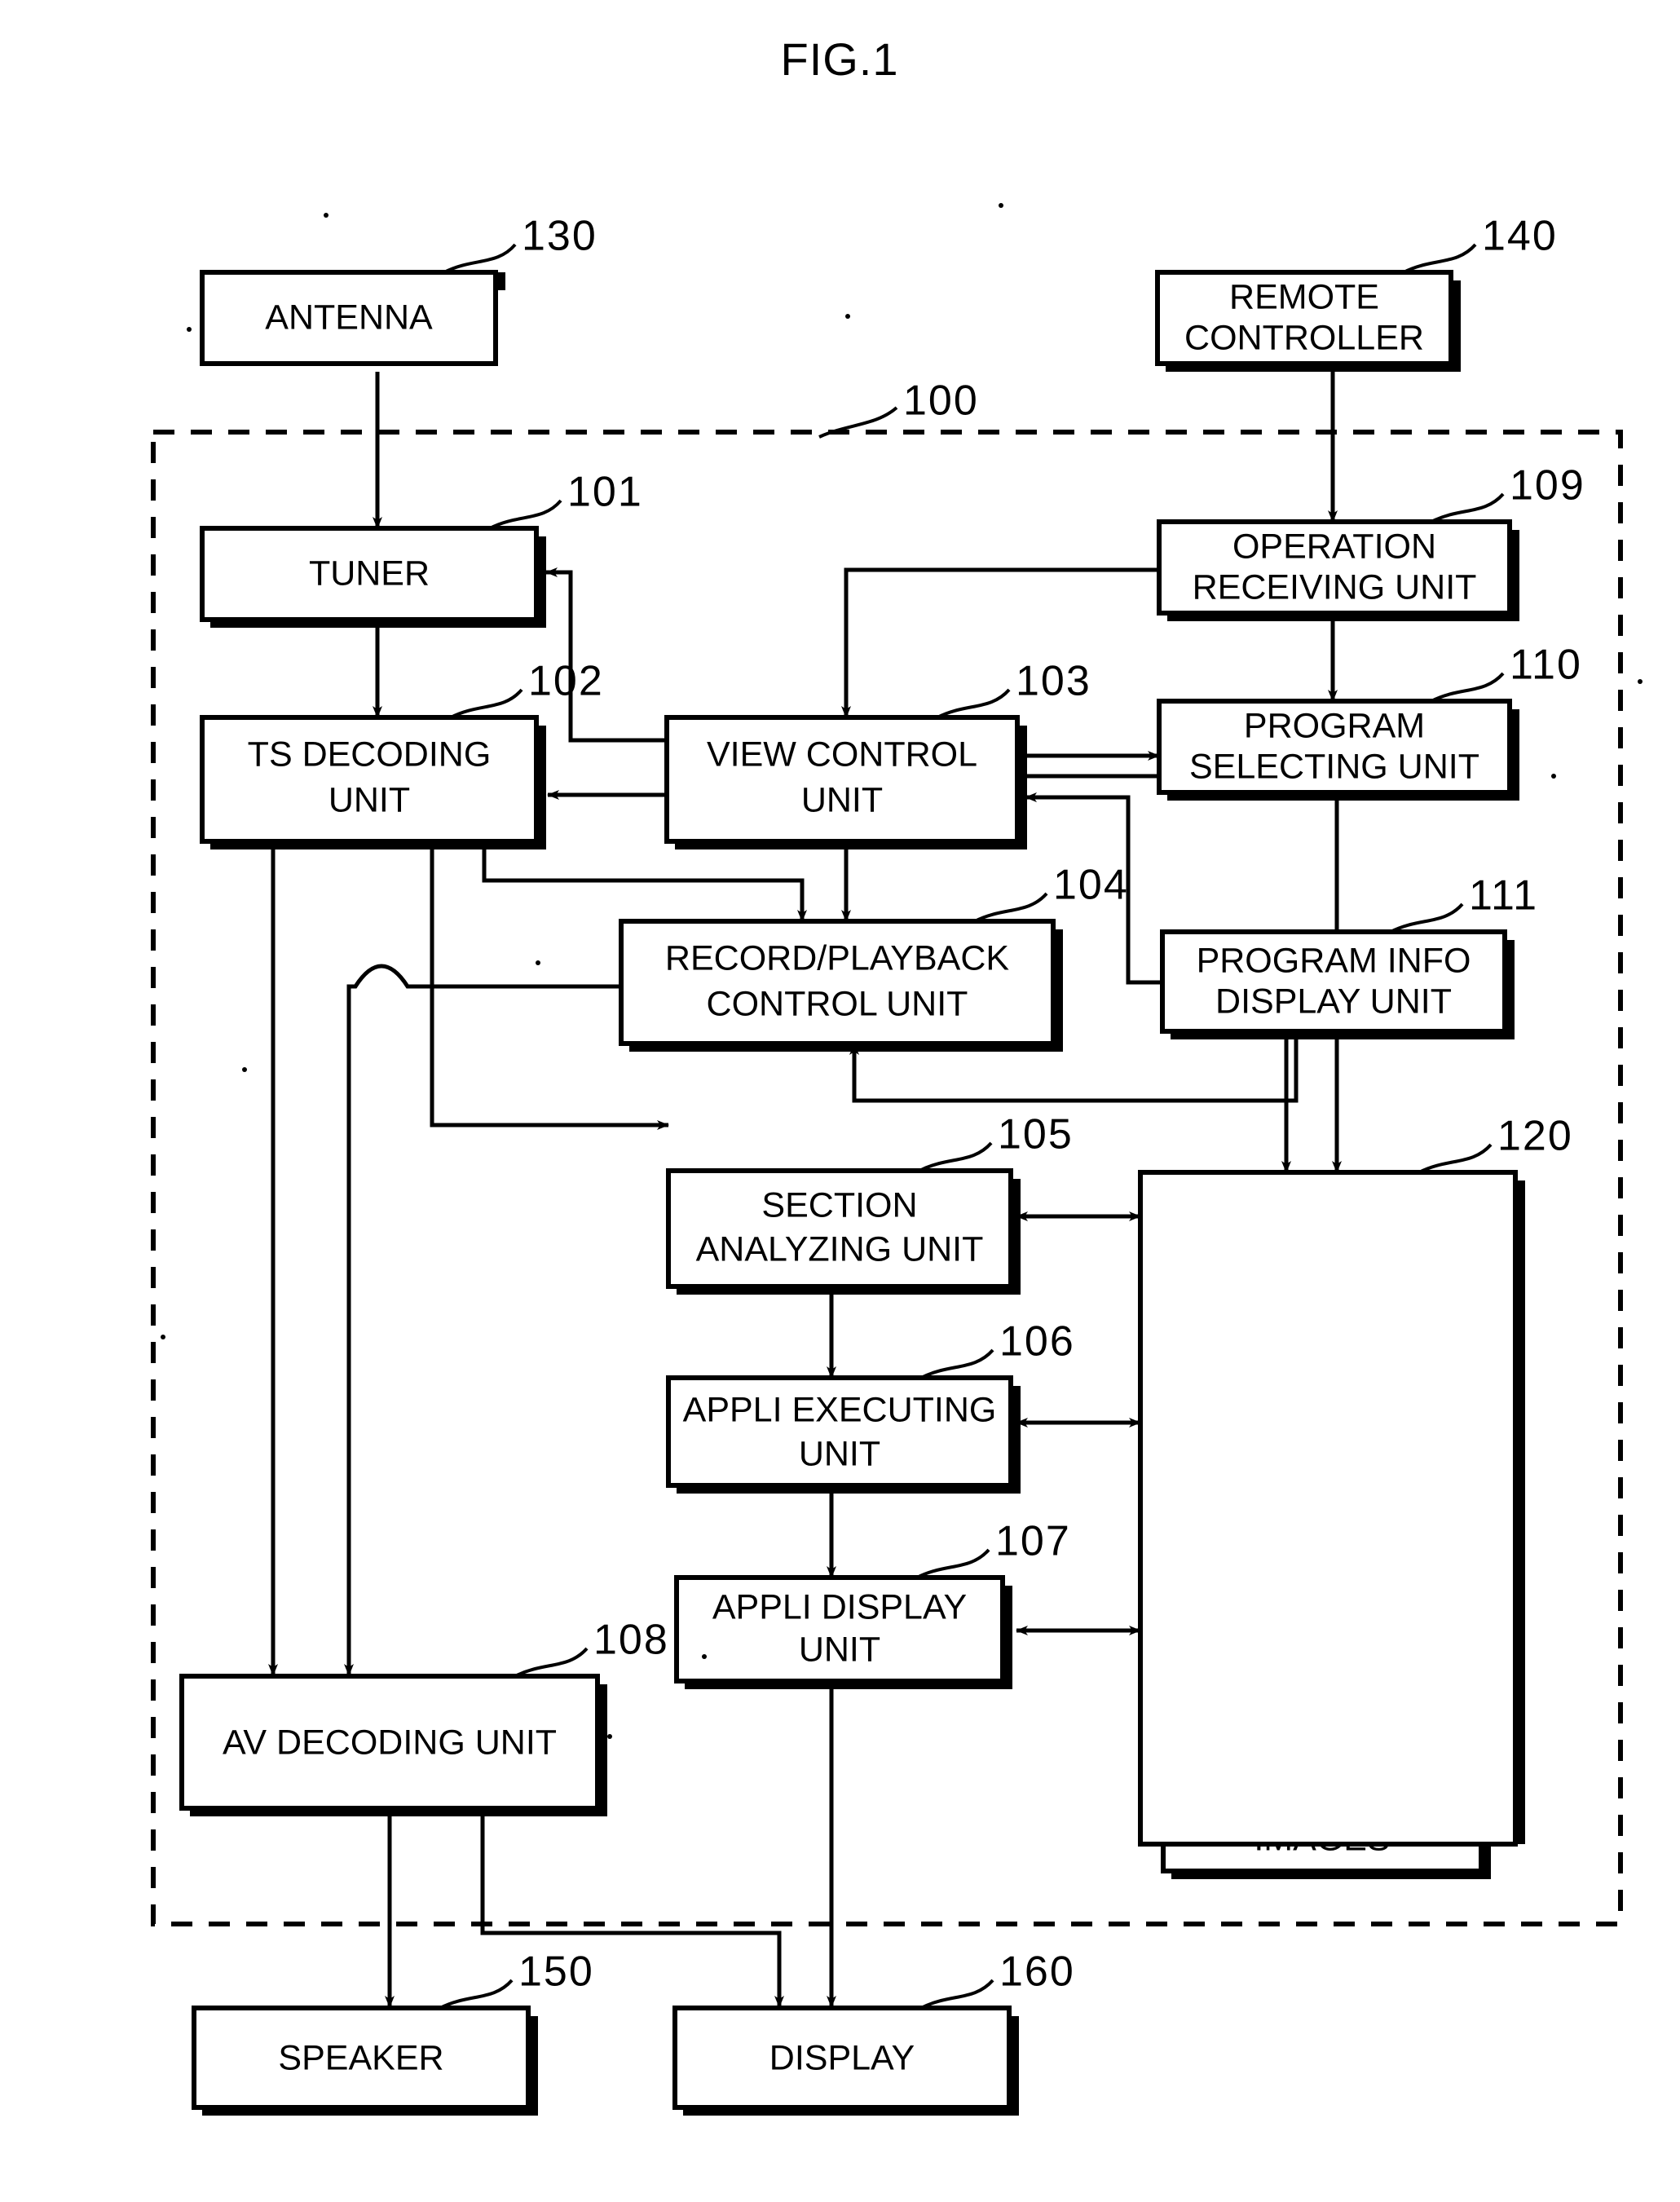  What do you see at coordinates (1091, 886) in the screenshot?
I see `ref-number-104: 104` at bounding box center [1091, 886].